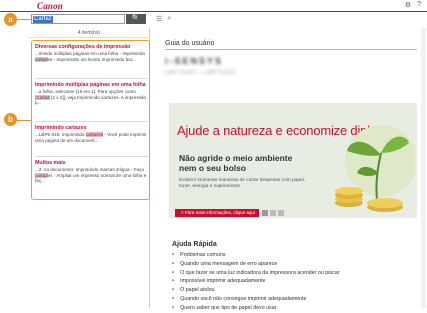  What do you see at coordinates (413, 5) in the screenshot?
I see `top-icons: ⚙ ?` at bounding box center [413, 5].